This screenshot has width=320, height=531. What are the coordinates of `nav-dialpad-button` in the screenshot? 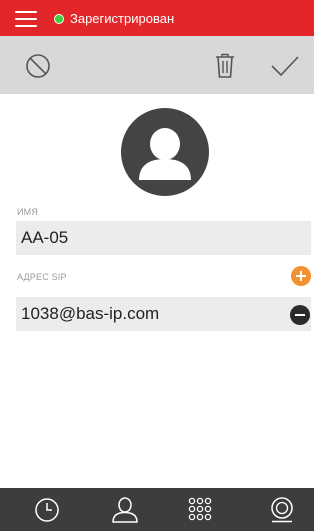 It's located at (200, 512).